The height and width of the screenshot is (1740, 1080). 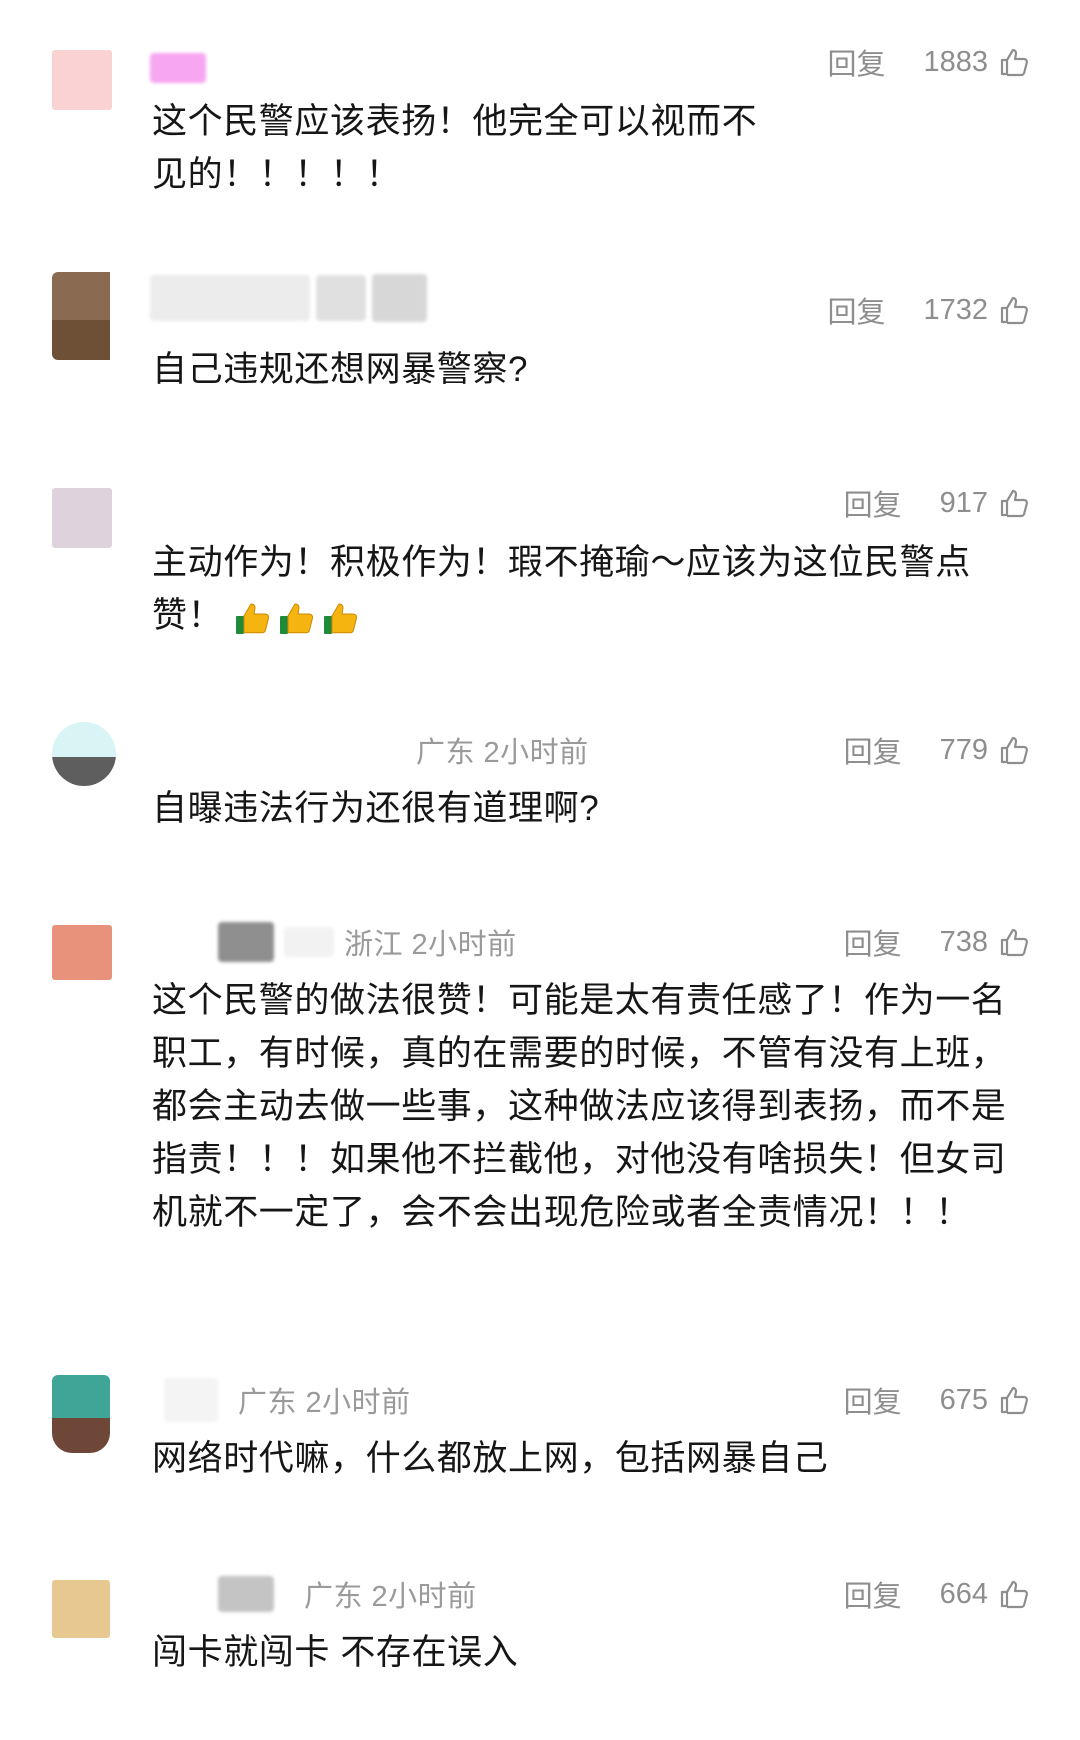 What do you see at coordinates (963, 1399) in the screenshot?
I see `like-count: 675` at bounding box center [963, 1399].